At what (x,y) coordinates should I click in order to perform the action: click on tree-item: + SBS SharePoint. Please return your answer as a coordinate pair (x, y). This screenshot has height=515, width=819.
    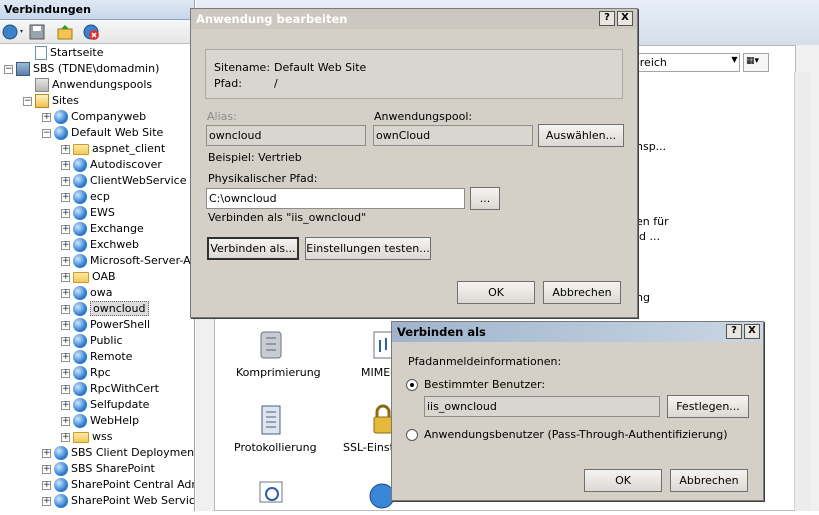
    Looking at the image, I should click on (98, 469).